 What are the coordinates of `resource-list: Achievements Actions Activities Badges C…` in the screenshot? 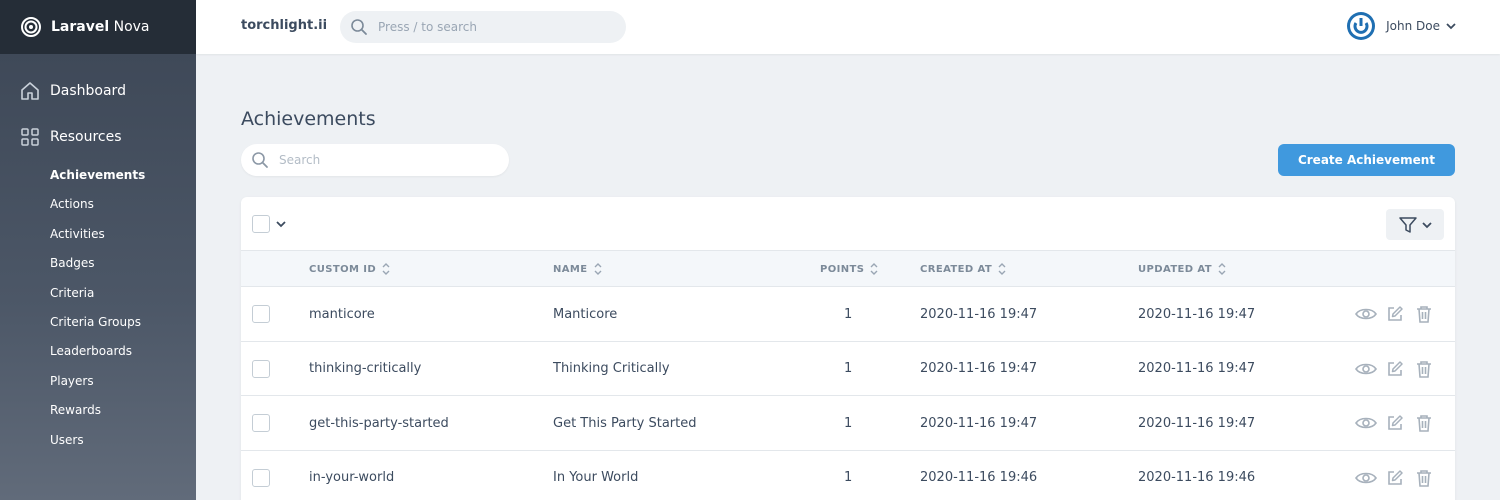 It's located at (97, 311).